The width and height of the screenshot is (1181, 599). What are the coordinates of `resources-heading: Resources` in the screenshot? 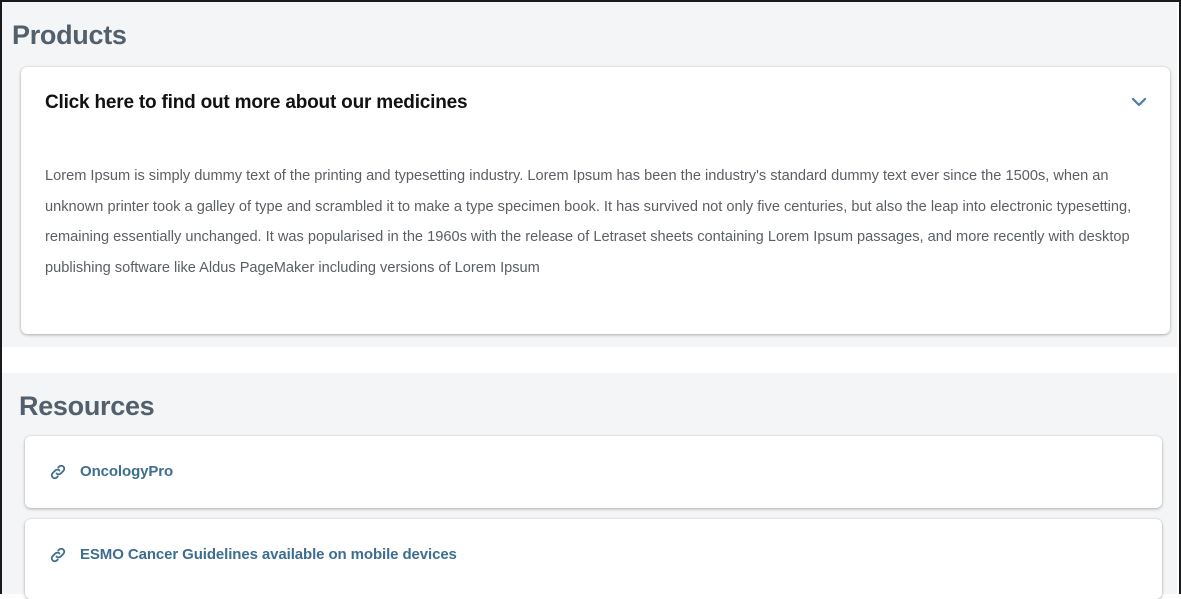 It's located at (87, 406).